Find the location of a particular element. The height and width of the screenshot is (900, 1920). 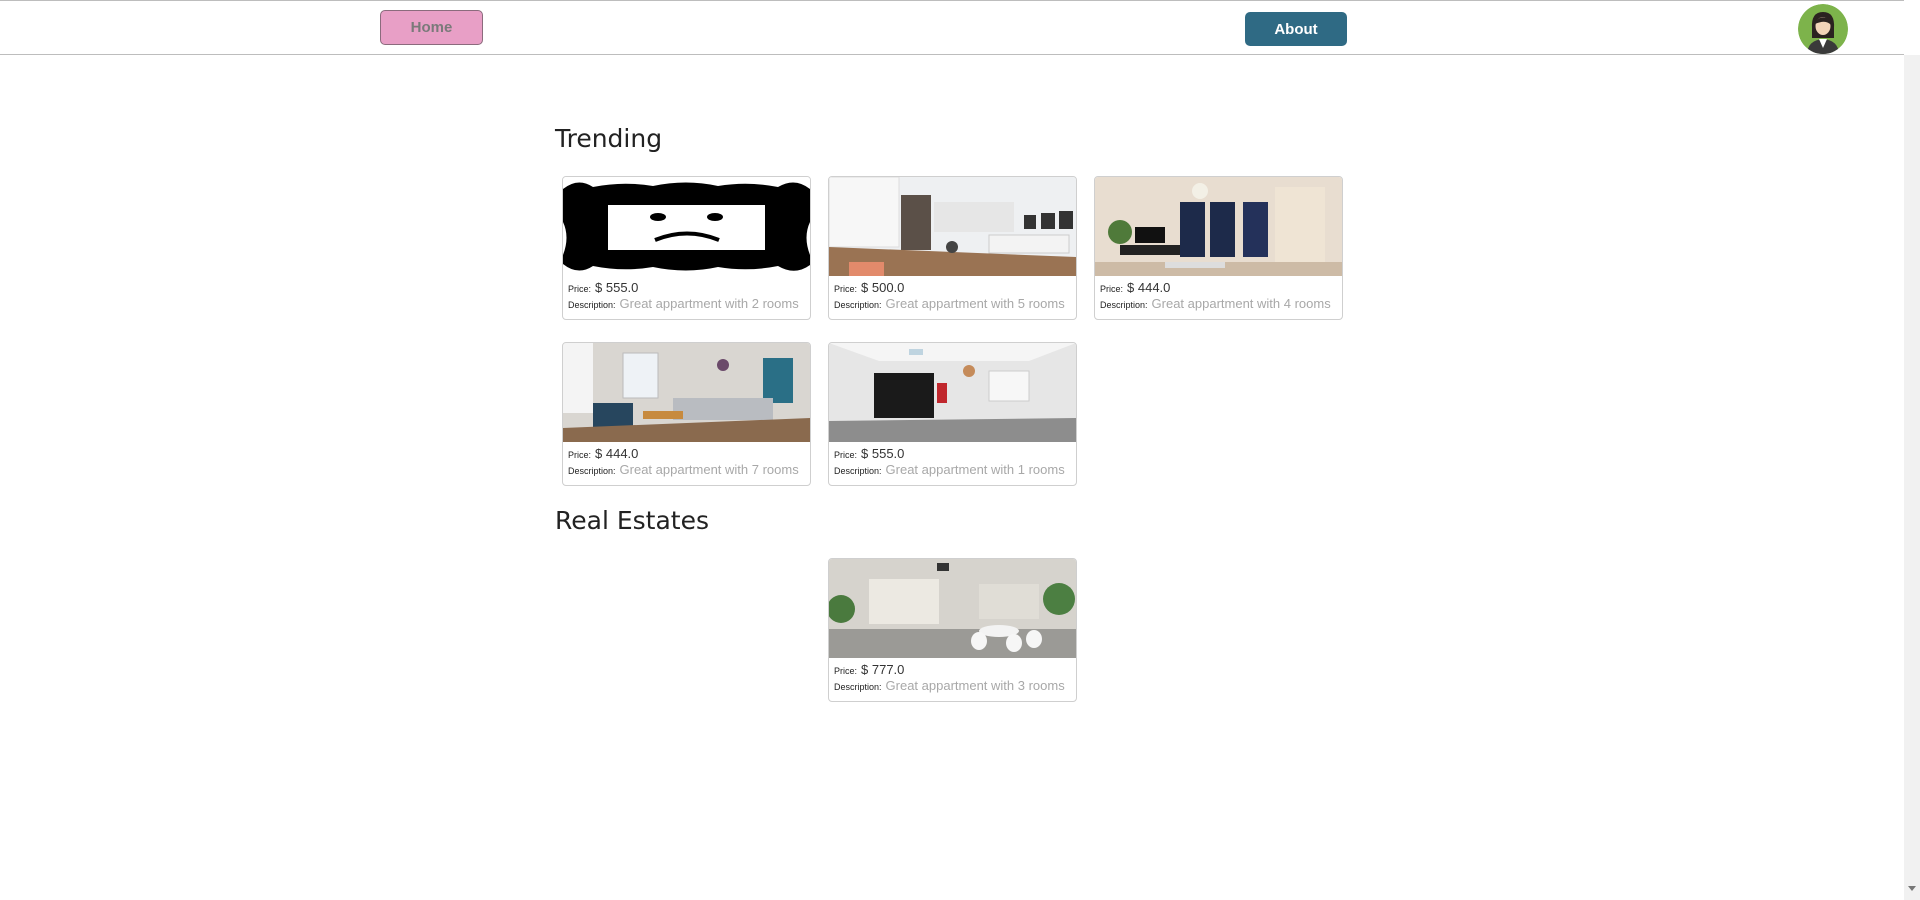

scroll-down-arrow-icon is located at coordinates (1912, 888).